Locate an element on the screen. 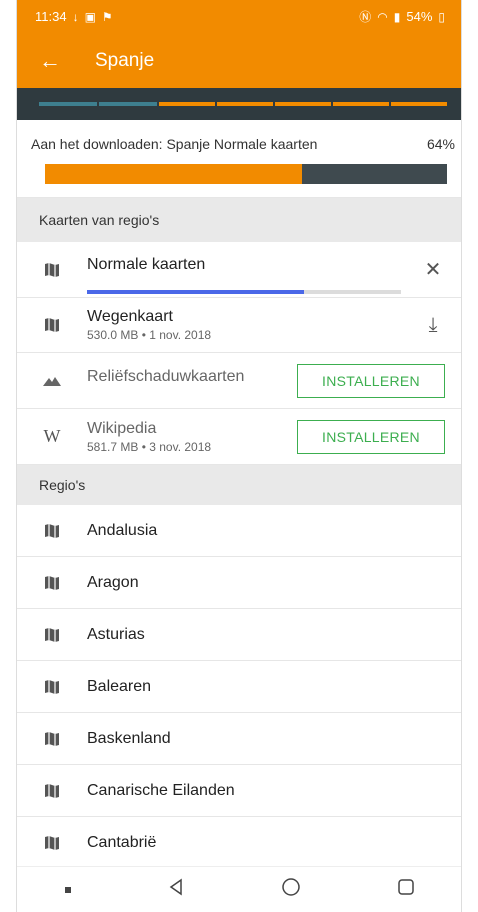  download-progress-bar is located at coordinates (246, 174).